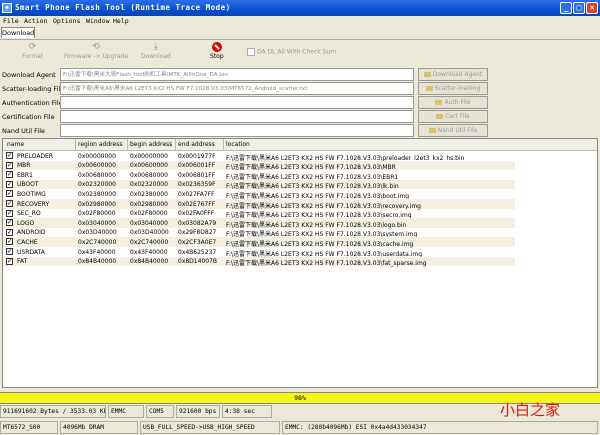 This screenshot has width=600, height=435. I want to click on minimize-button: _, so click(566, 8).